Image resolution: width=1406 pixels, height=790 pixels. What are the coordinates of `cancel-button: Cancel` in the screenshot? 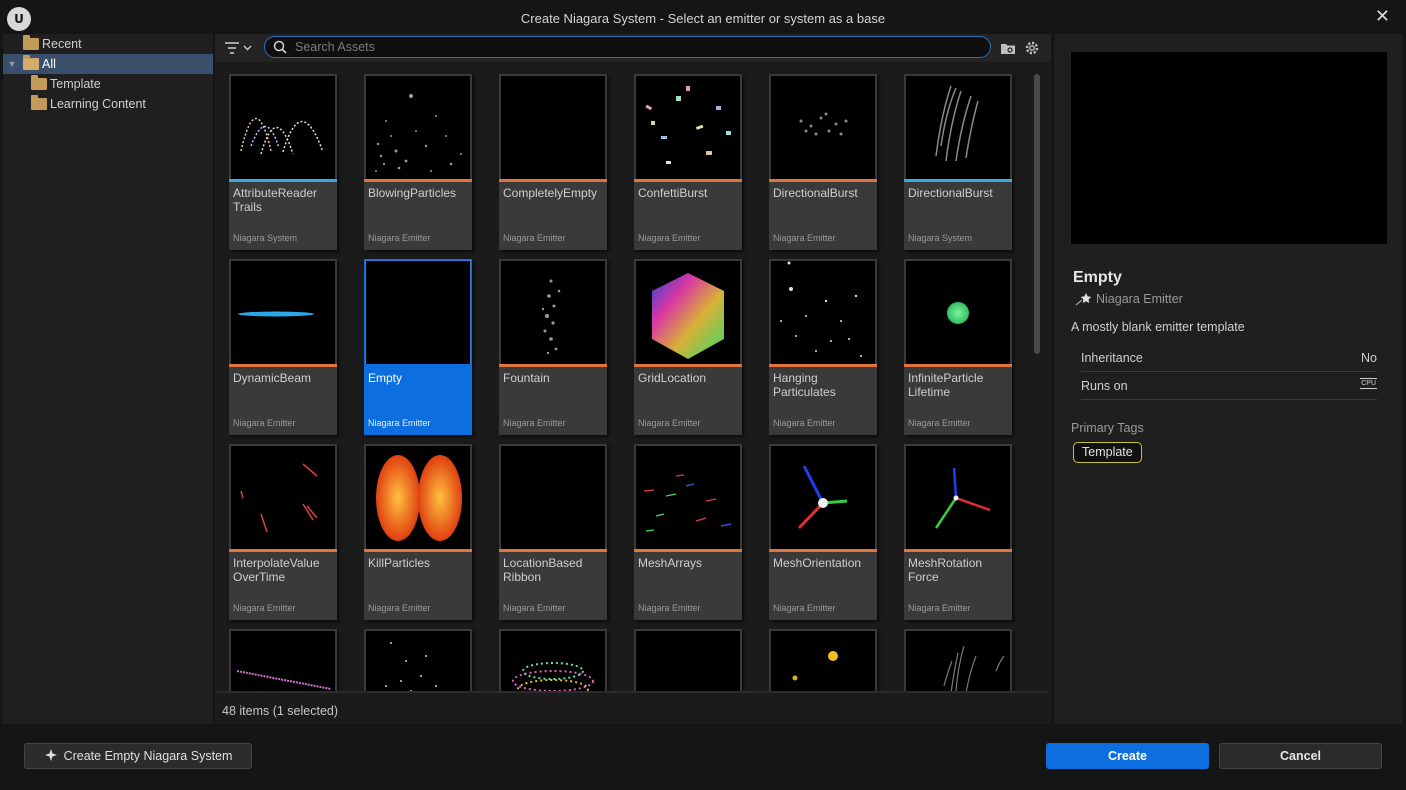 It's located at (1300, 756).